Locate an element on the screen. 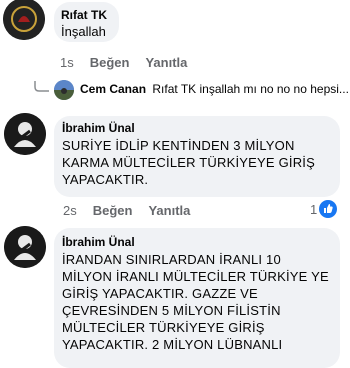 This screenshot has height=368, width=350. comment-text: İnşallah is located at coordinates (83, 31).